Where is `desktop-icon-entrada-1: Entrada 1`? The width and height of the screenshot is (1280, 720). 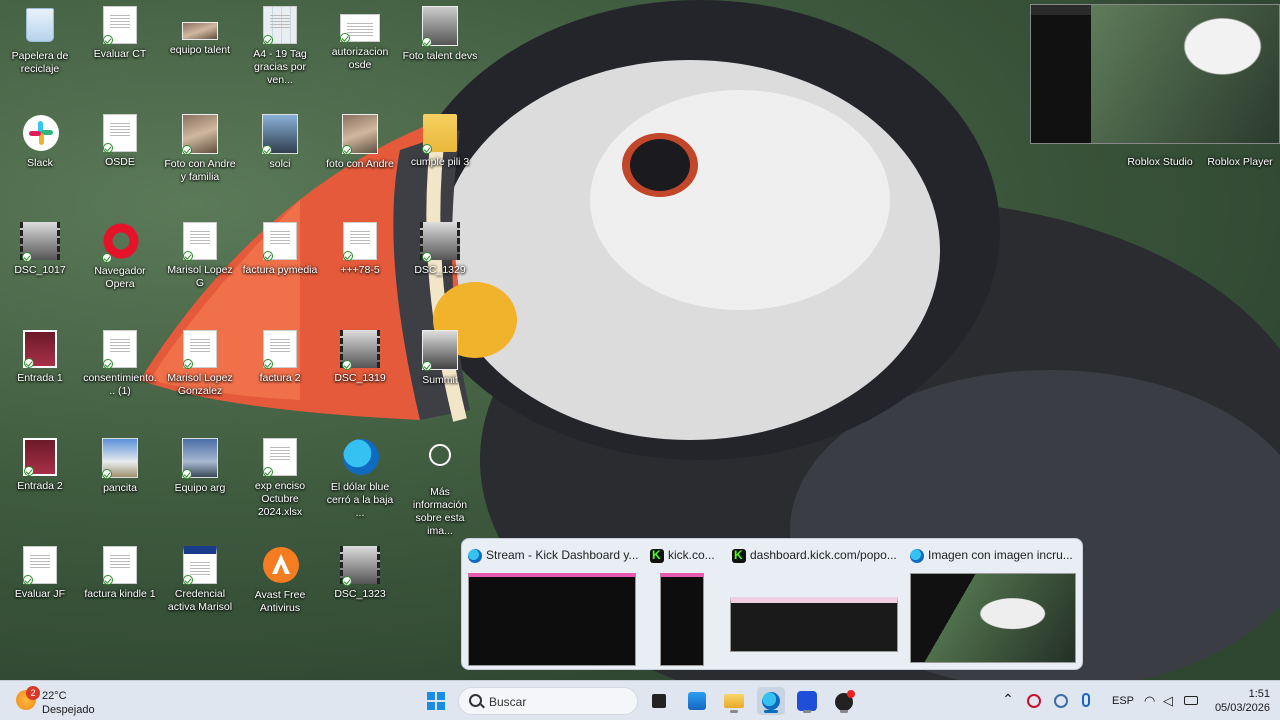 desktop-icon-entrada-1: Entrada 1 is located at coordinates (40, 356).